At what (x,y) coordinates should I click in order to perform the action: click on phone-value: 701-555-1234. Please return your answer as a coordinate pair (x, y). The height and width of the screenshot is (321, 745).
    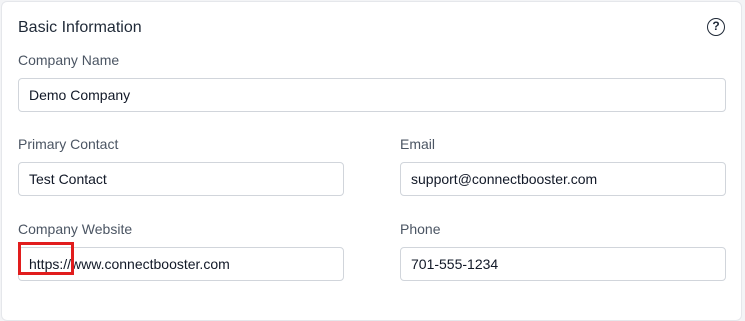
    Looking at the image, I should click on (455, 264).